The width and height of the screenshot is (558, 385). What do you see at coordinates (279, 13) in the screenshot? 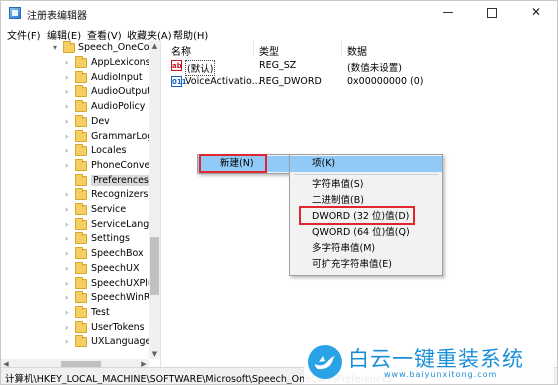
I see `title-bar: 注册表编辑器 ✕` at bounding box center [279, 13].